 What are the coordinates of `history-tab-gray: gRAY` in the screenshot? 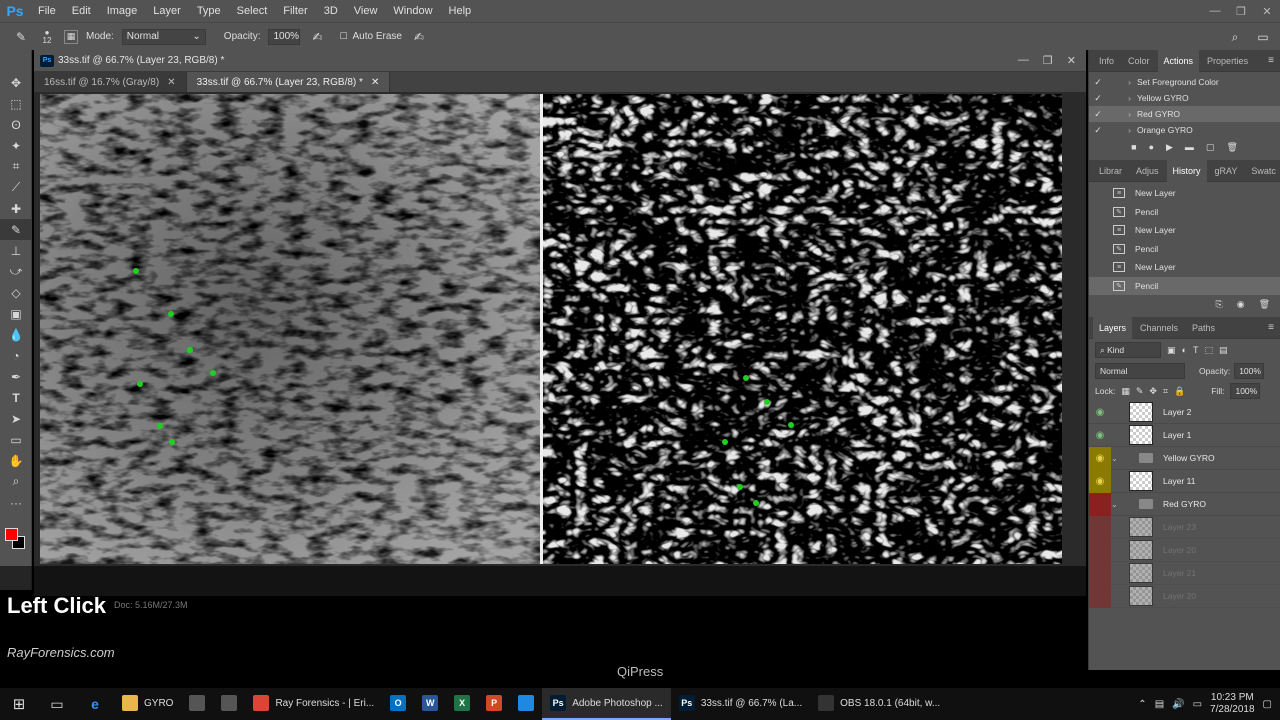 It's located at (1226, 171).